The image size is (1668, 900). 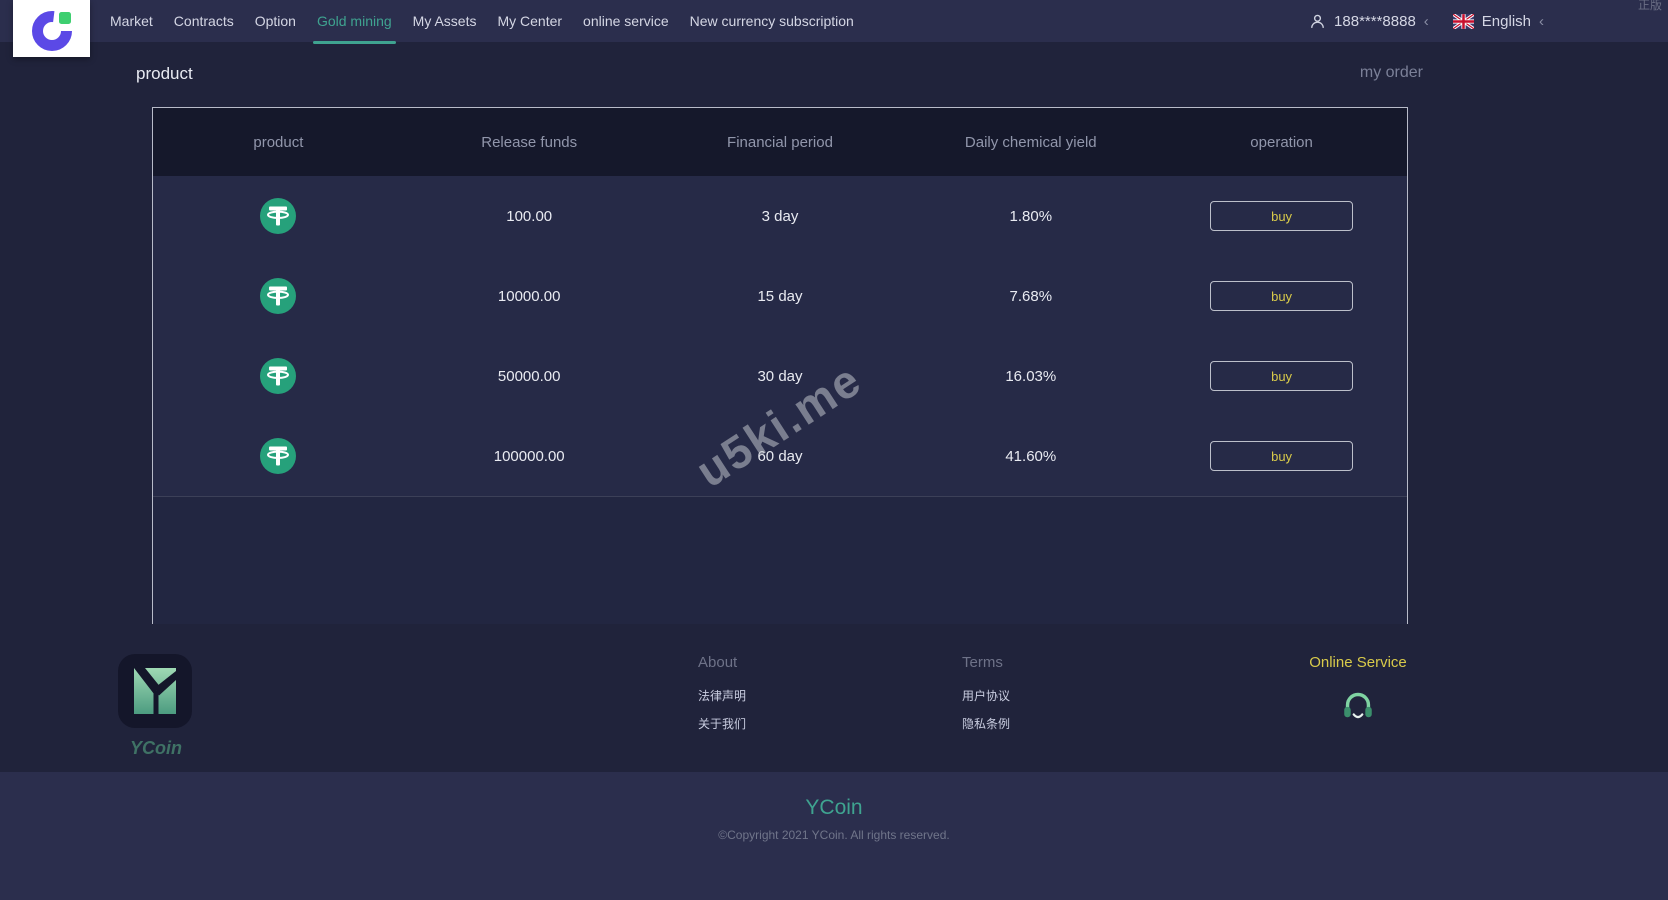 What do you see at coordinates (1463, 21) in the screenshot?
I see `uk-flag-icon` at bounding box center [1463, 21].